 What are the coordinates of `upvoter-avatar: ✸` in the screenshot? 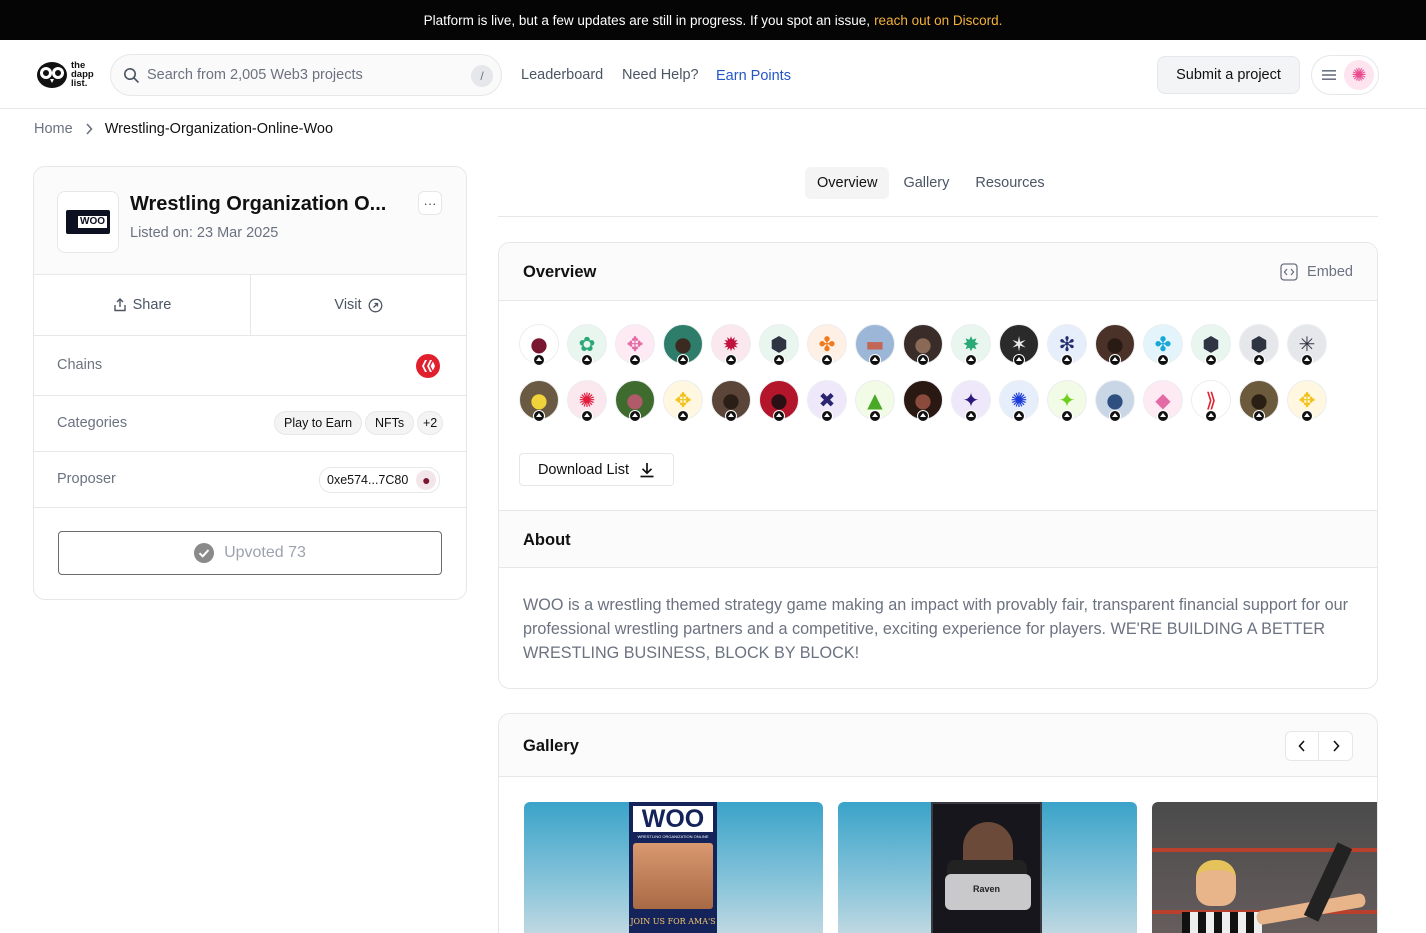 It's located at (971, 345).